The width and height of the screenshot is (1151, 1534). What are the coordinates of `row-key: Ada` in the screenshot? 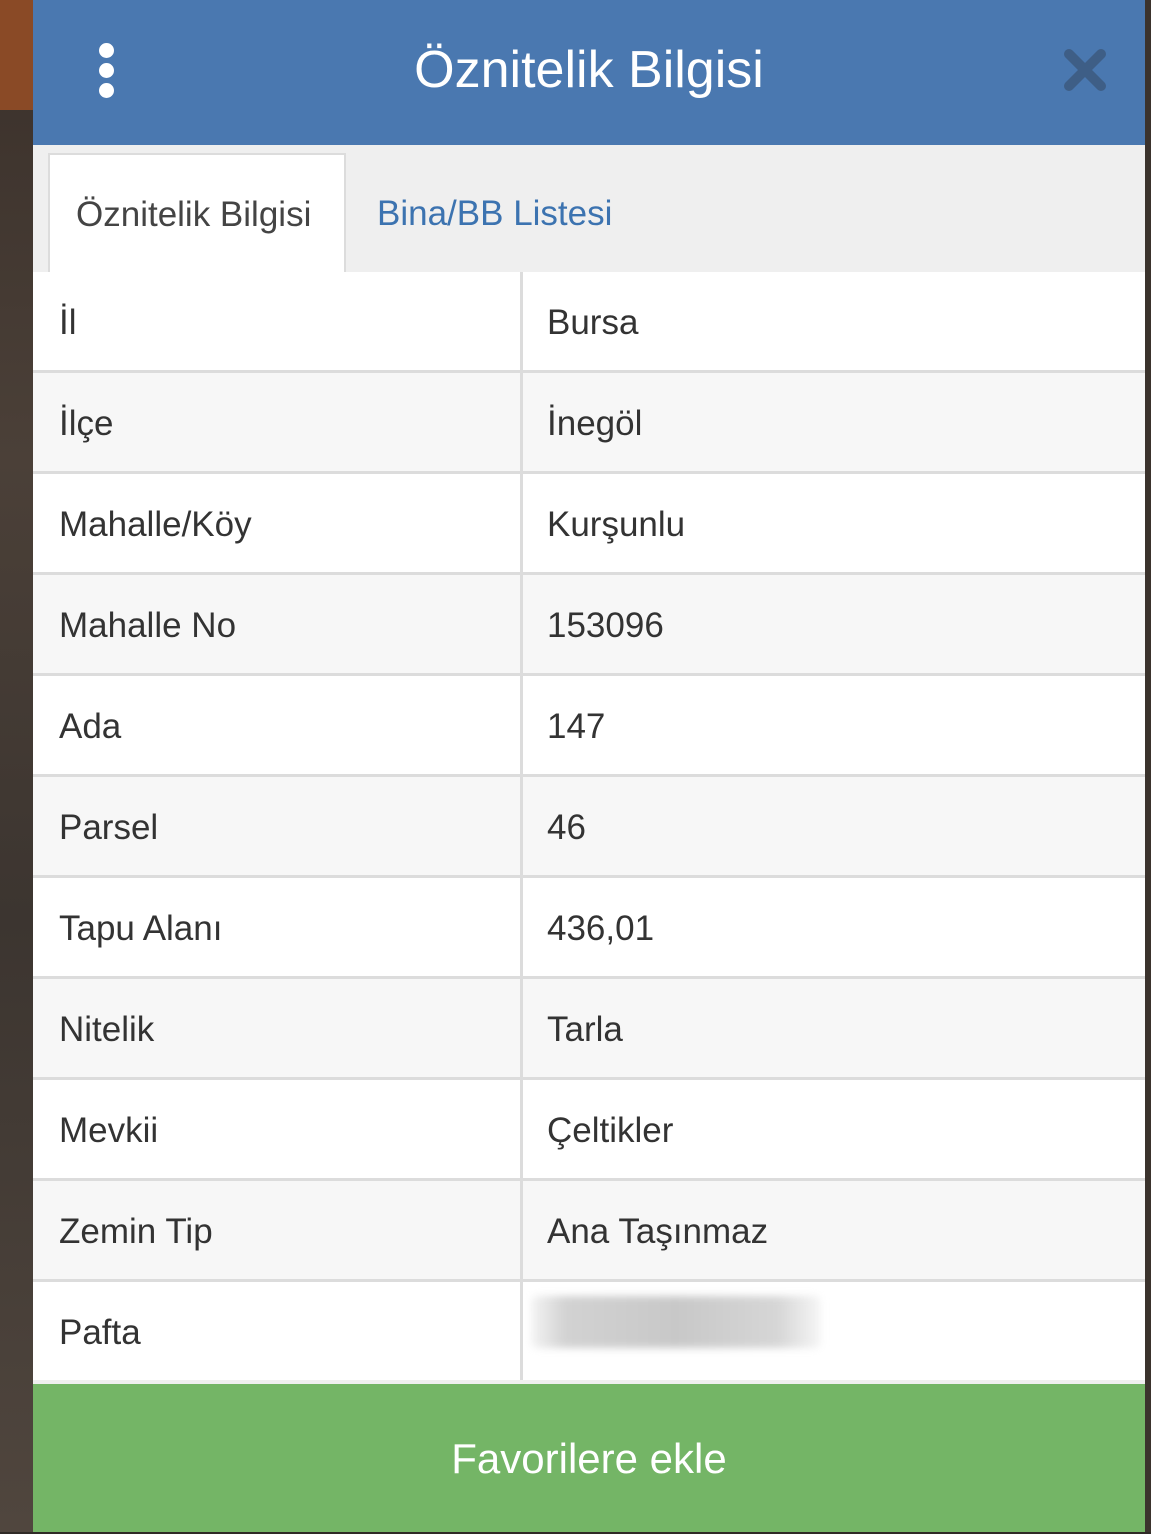 It's located at (278, 725).